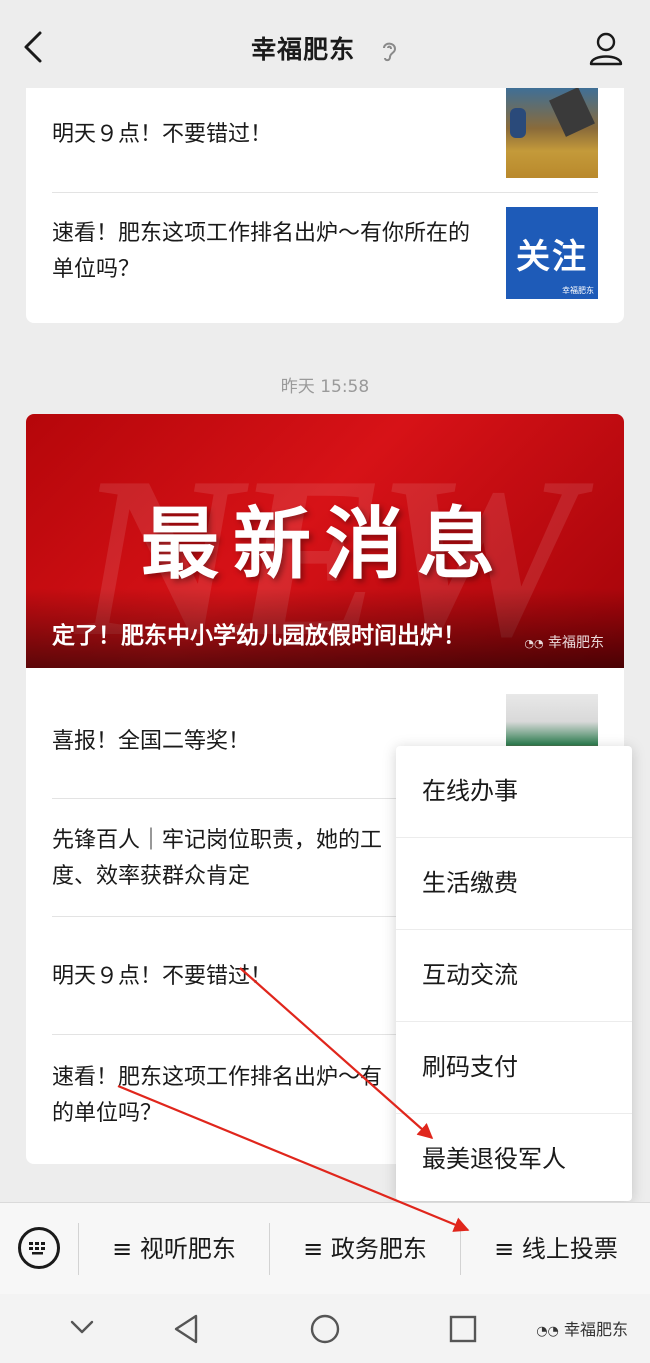 Image resolution: width=650 pixels, height=1363 pixels. Describe the element at coordinates (576, 643) in the screenshot. I see `banner-watermark-text: 幸福肥东` at that location.